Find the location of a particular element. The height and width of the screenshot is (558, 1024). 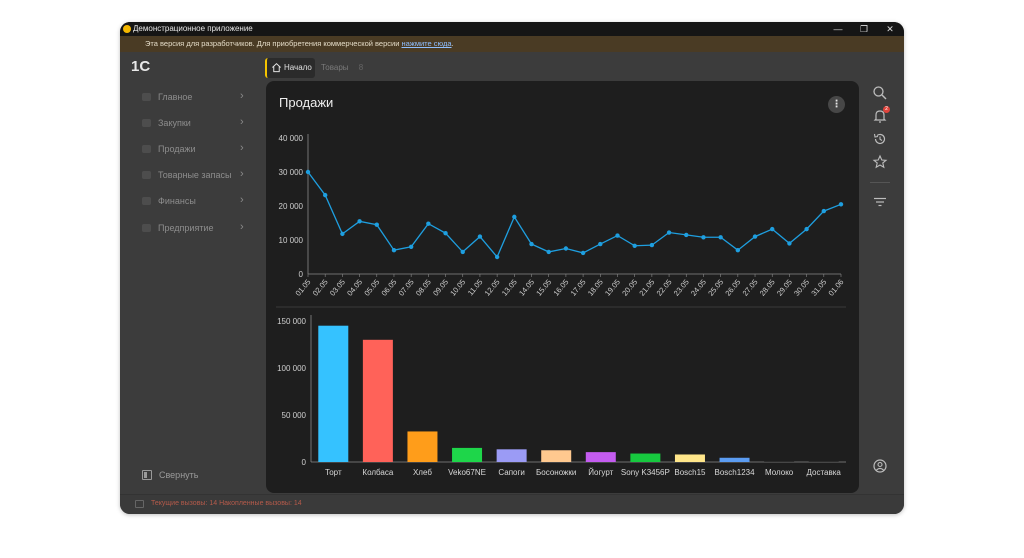

title-bar: Демонстрационное приложение — ❐ ✕ is located at coordinates (512, 29).